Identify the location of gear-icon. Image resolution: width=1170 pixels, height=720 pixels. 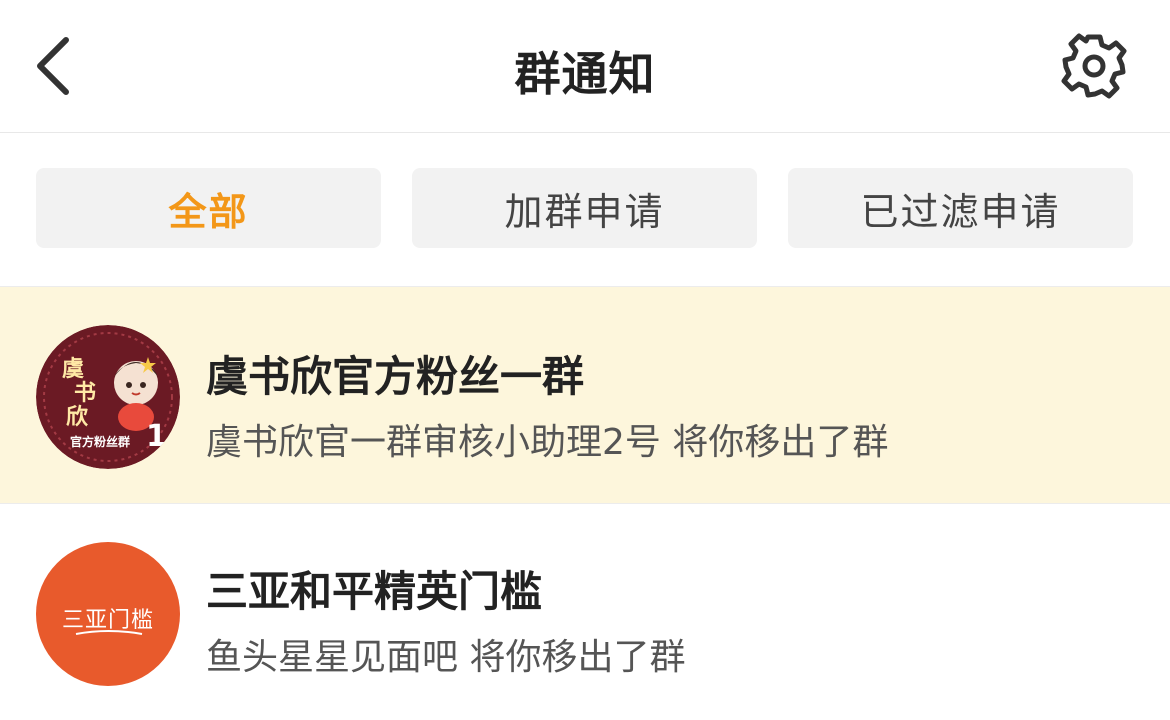
(1094, 66).